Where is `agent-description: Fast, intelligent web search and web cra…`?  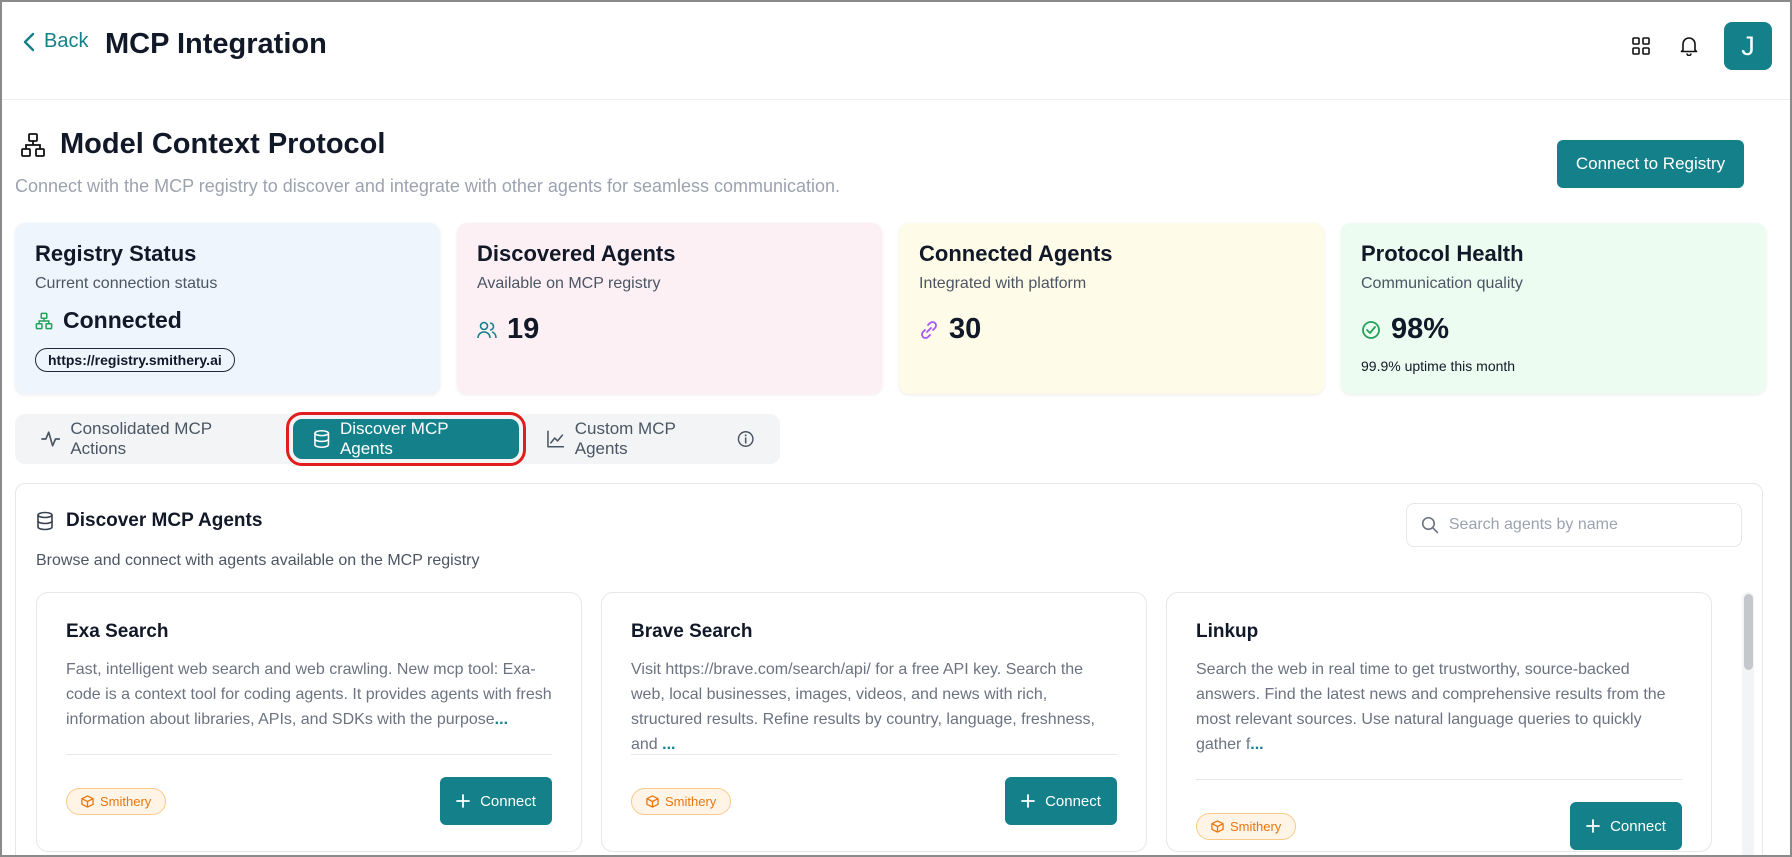
agent-description: Fast, intelligent web search and web cra… is located at coordinates (309, 694).